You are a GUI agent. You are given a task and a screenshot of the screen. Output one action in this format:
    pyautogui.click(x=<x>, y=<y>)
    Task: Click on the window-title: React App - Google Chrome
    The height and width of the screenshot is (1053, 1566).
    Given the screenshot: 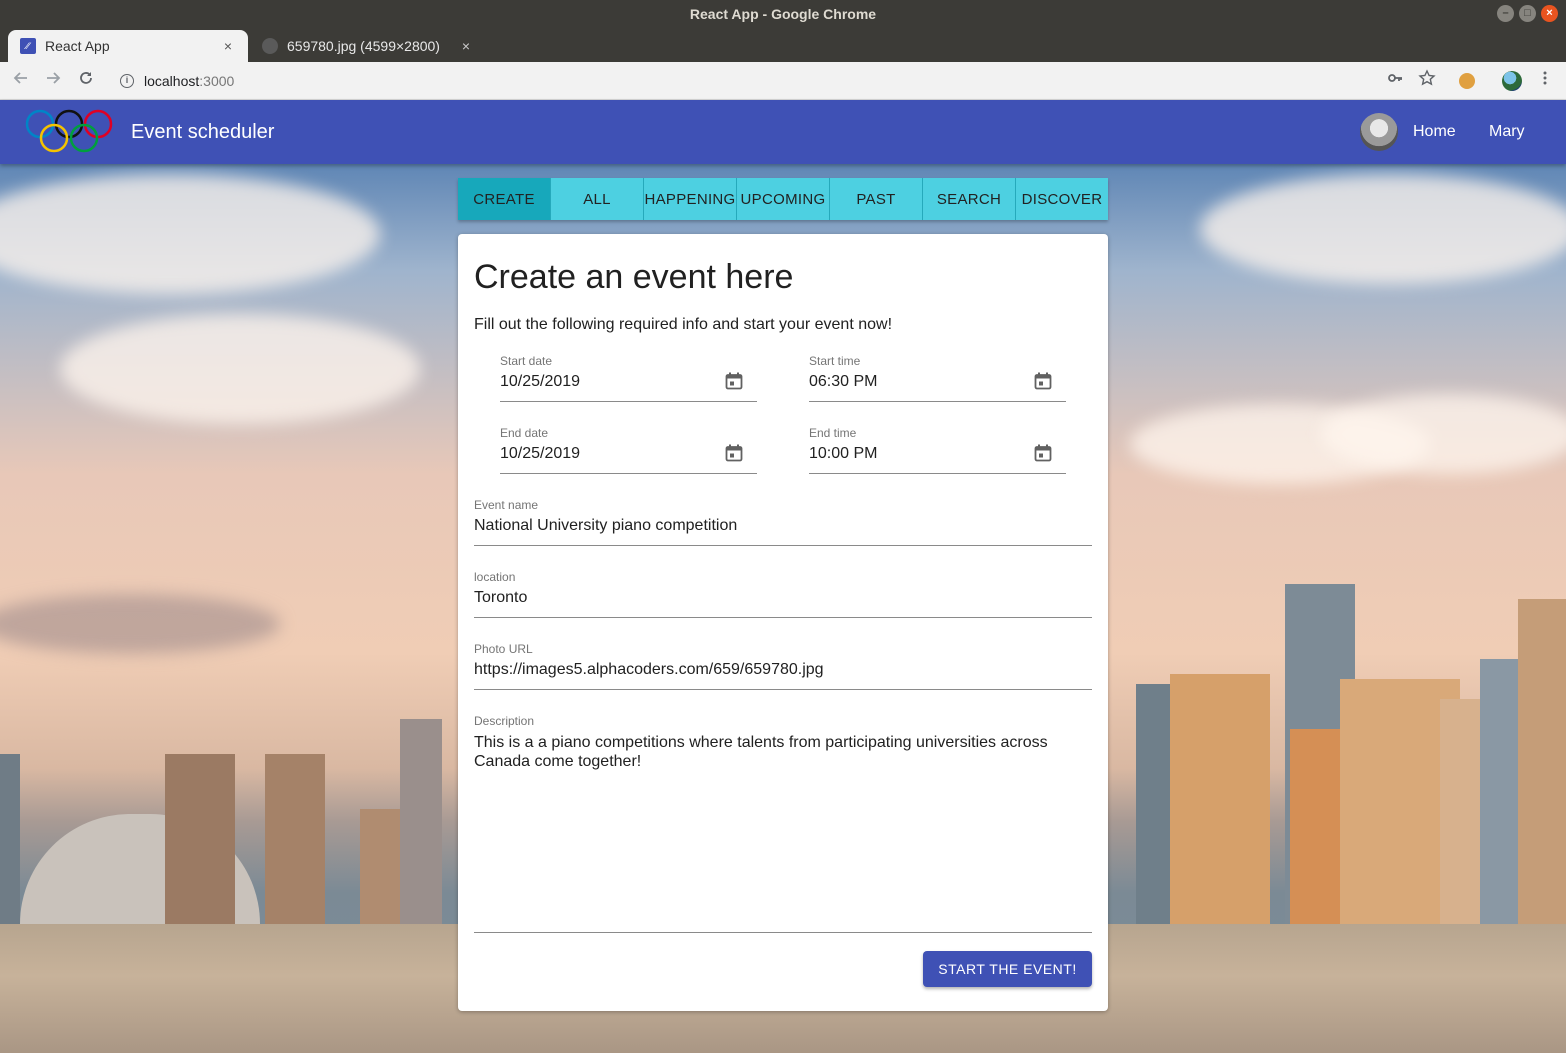 What is the action you would take?
    pyautogui.click(x=783, y=14)
    